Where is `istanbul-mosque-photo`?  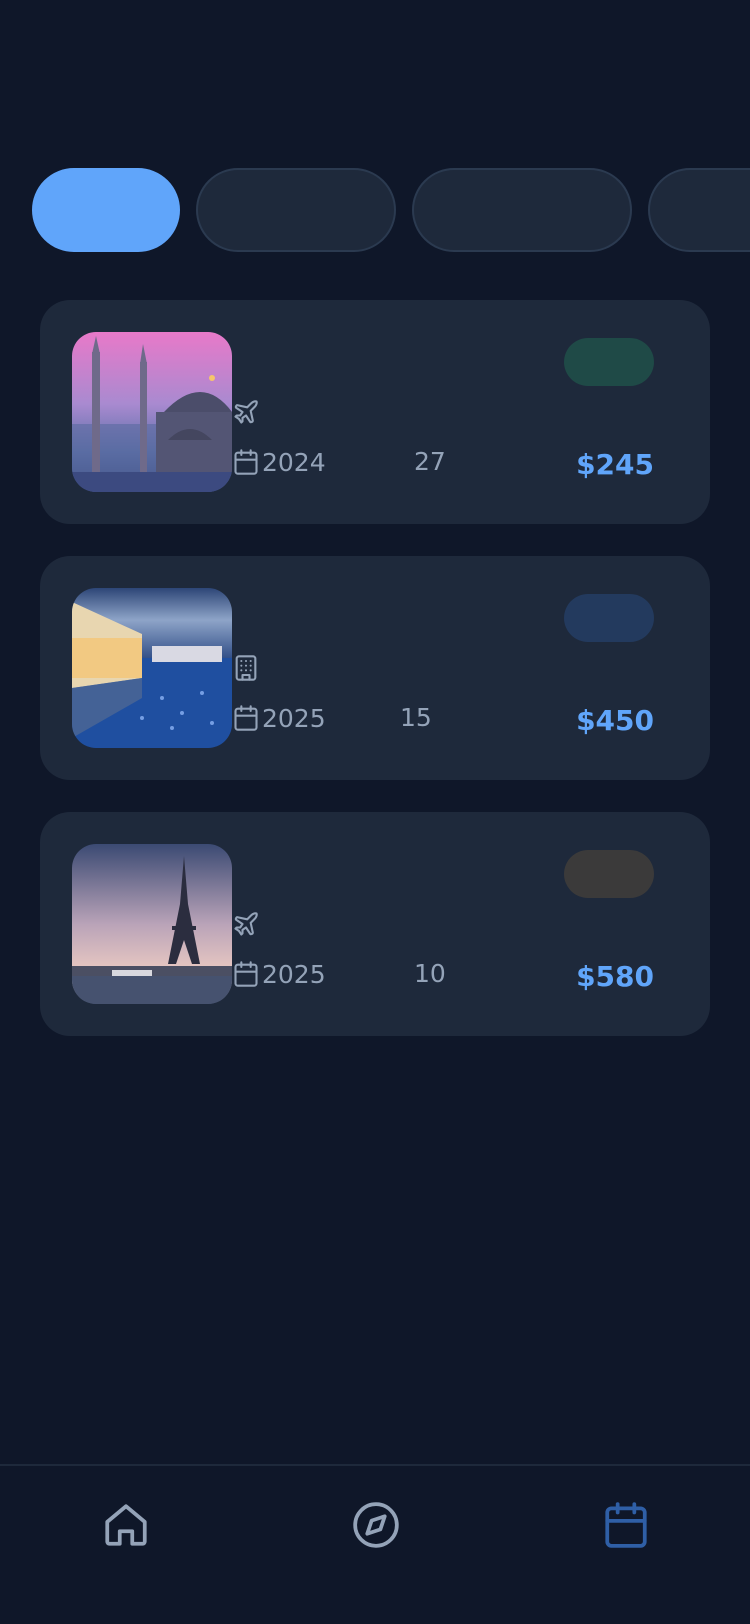 istanbul-mosque-photo is located at coordinates (152, 412).